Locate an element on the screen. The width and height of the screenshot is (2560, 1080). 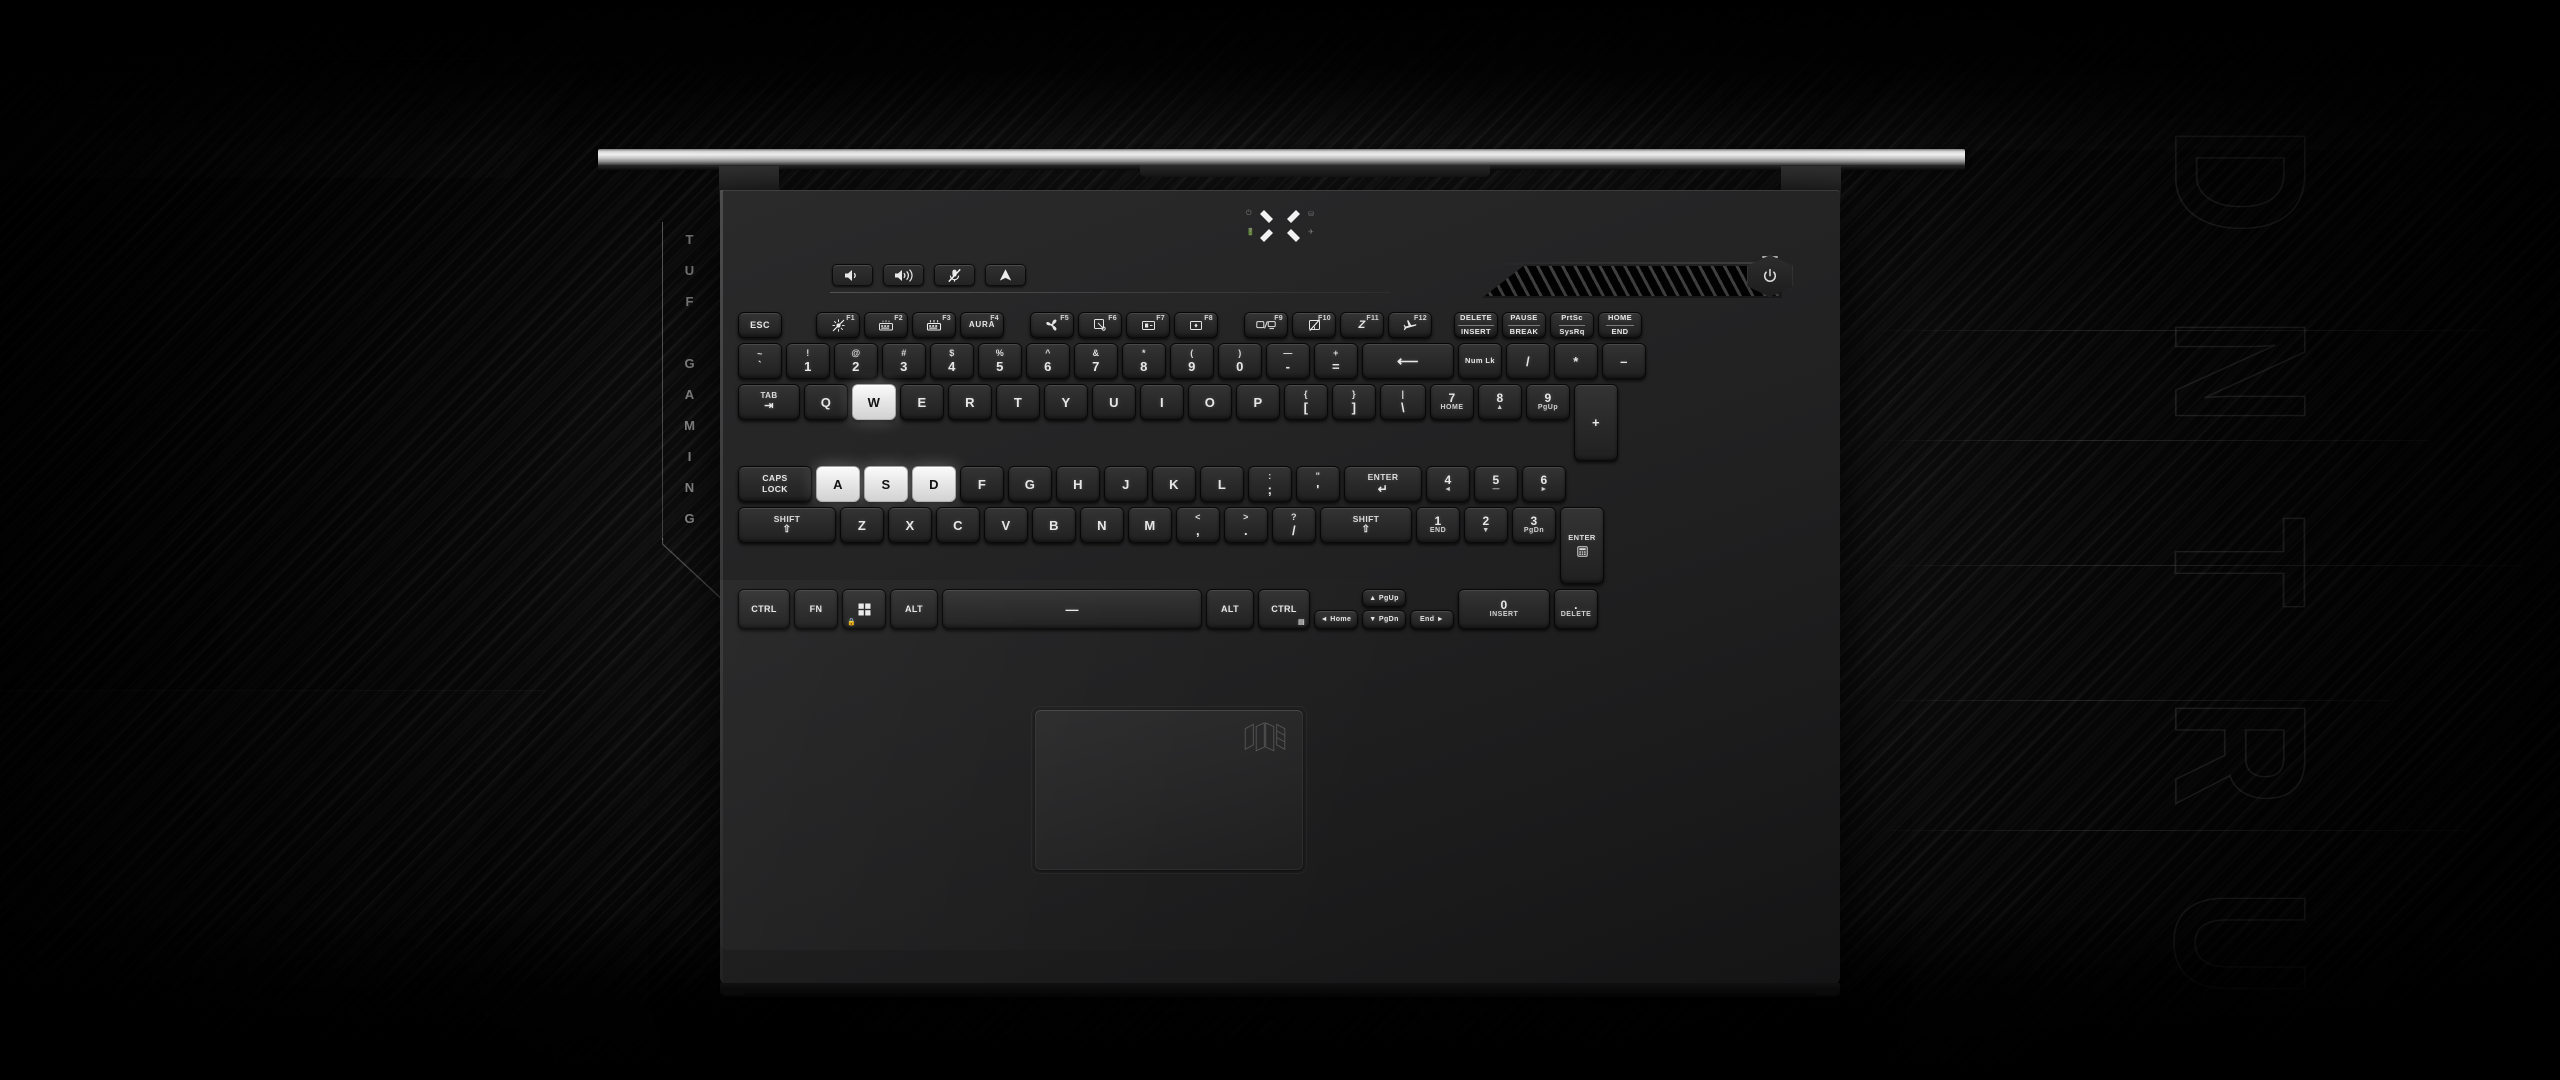
key-j: J is located at coordinates (1126, 484).